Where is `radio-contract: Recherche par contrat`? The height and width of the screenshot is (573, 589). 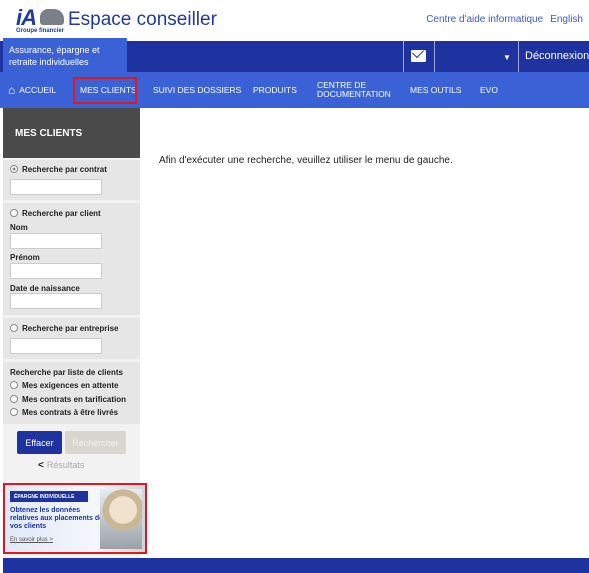
radio-contract: Recherche par contrat is located at coordinates (58, 169).